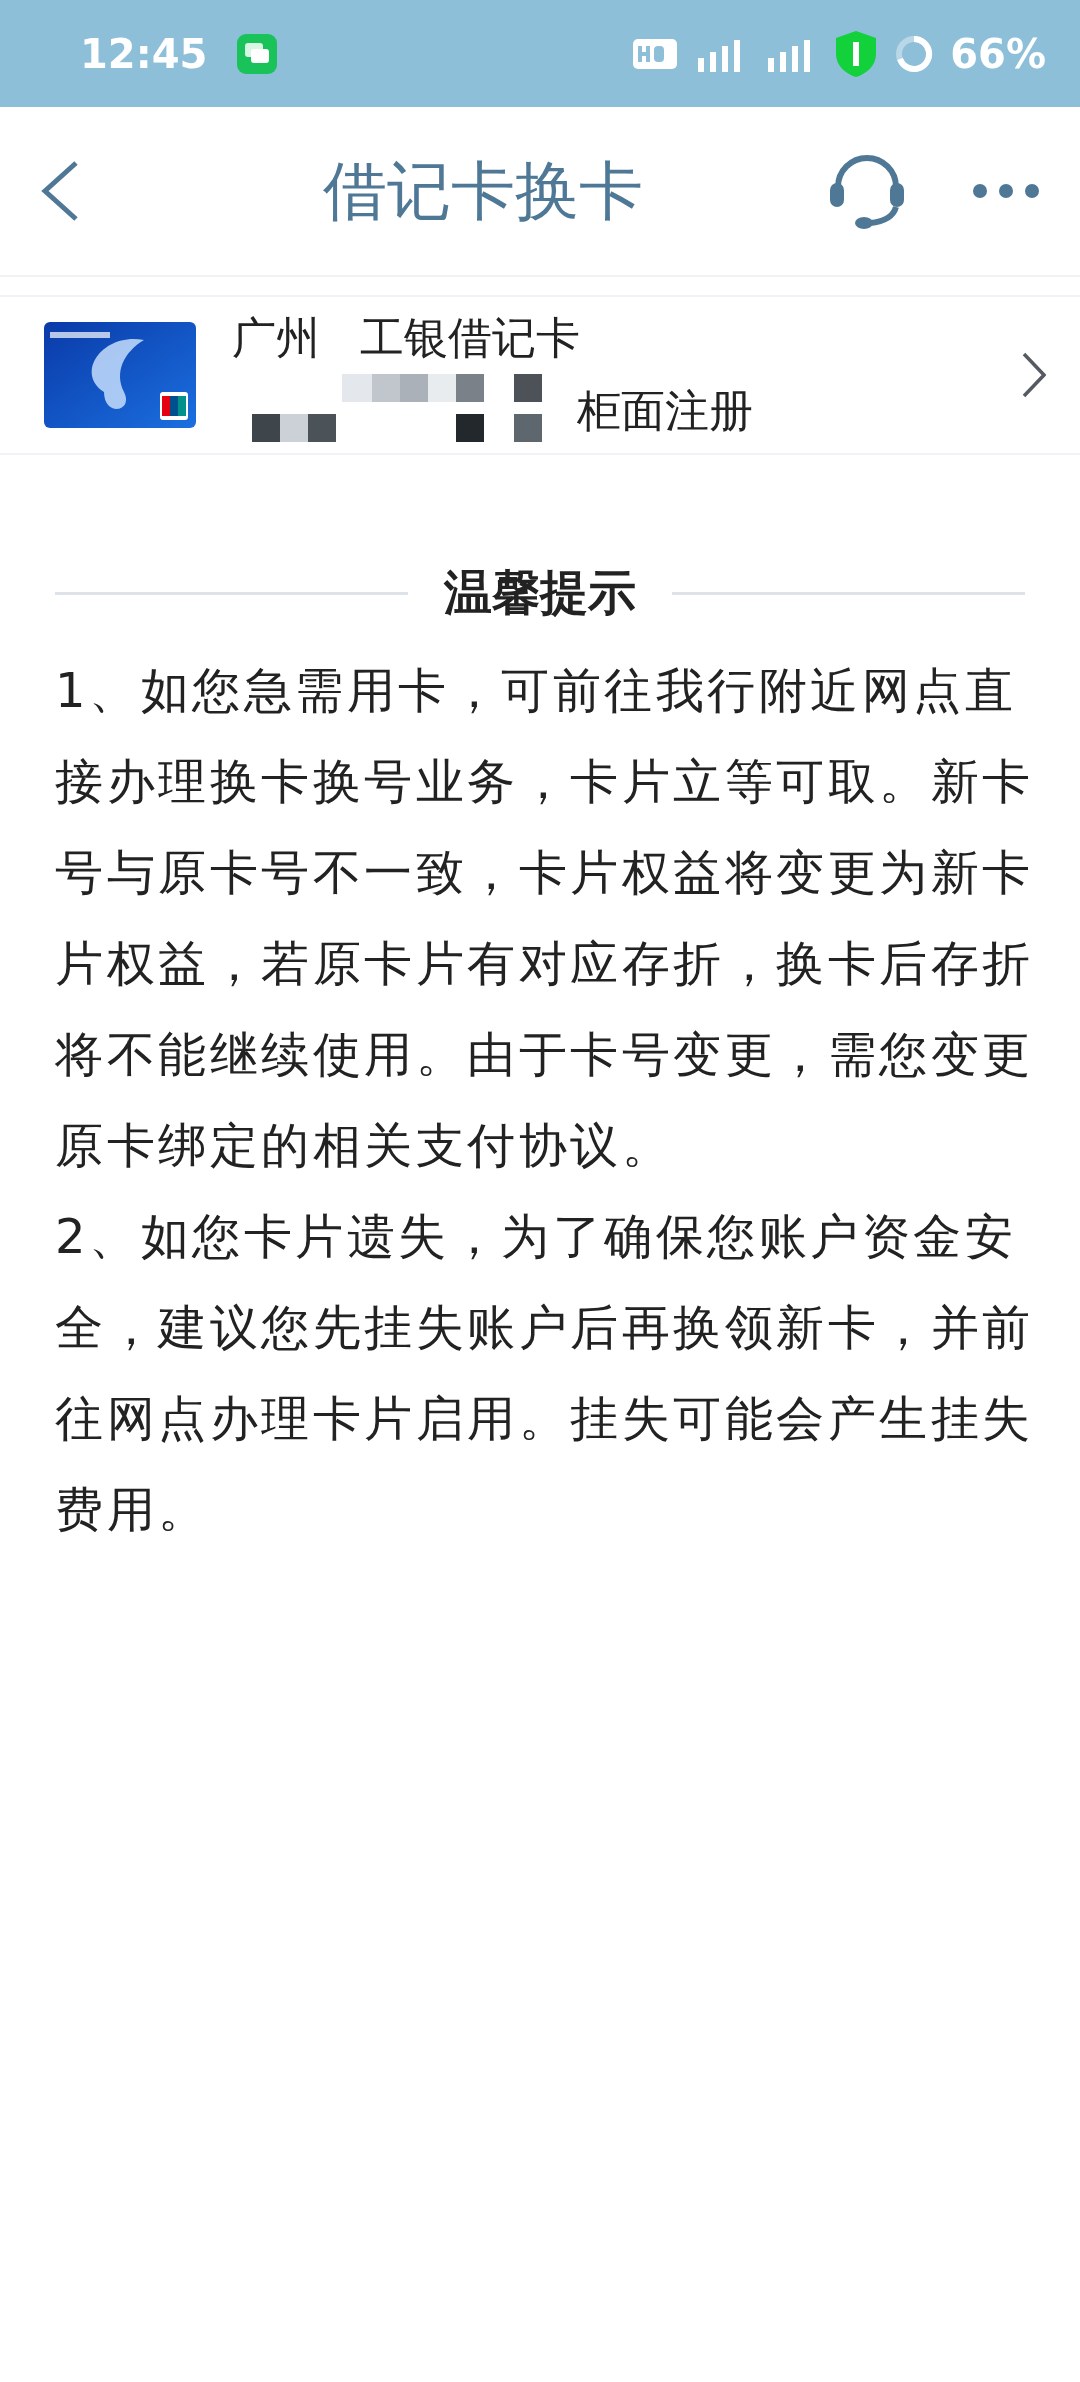 This screenshot has height=2382, width=1080. I want to click on status-time: 12:45, so click(144, 53).